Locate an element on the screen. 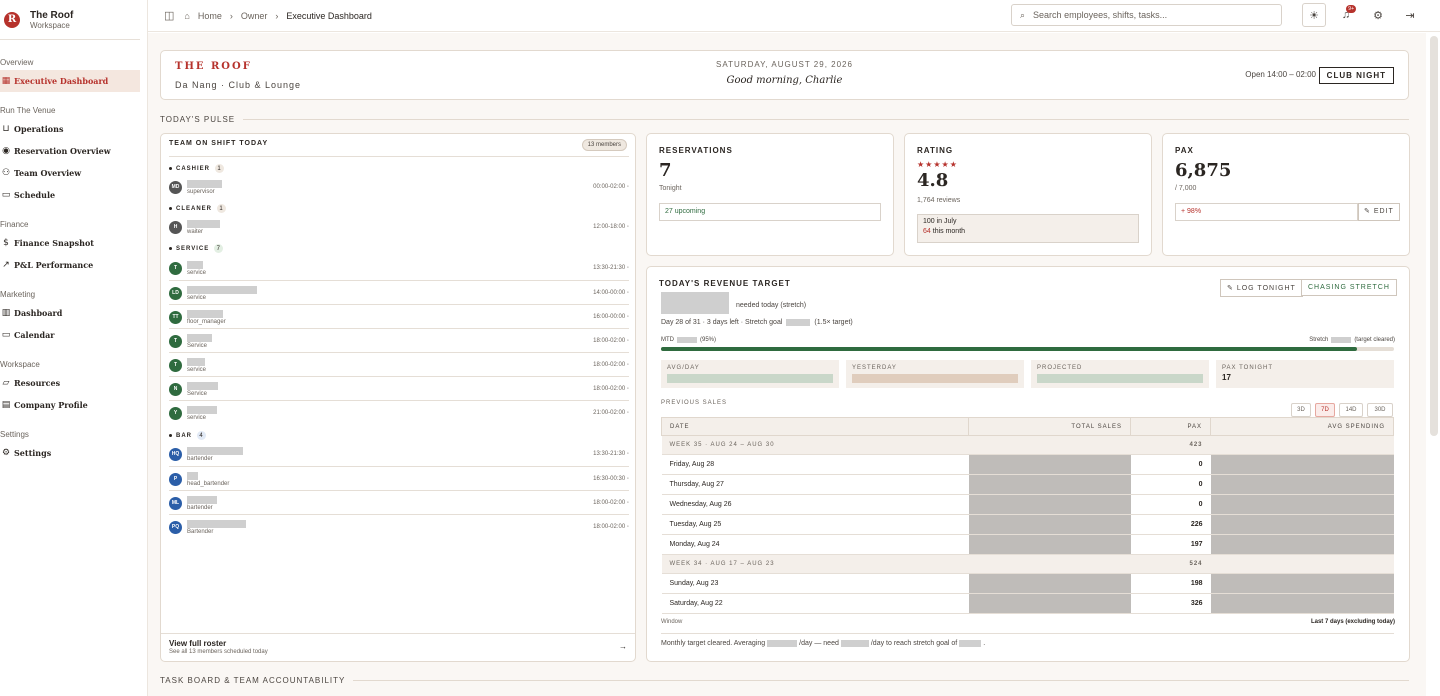 The image size is (1440, 696). team-member: H waiter 12:00-18:00 ◦ is located at coordinates (399, 227).